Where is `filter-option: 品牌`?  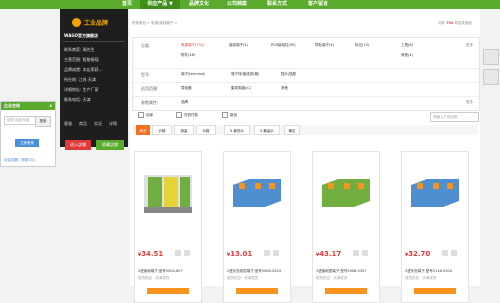 filter-option: 品牌 is located at coordinates (184, 102).